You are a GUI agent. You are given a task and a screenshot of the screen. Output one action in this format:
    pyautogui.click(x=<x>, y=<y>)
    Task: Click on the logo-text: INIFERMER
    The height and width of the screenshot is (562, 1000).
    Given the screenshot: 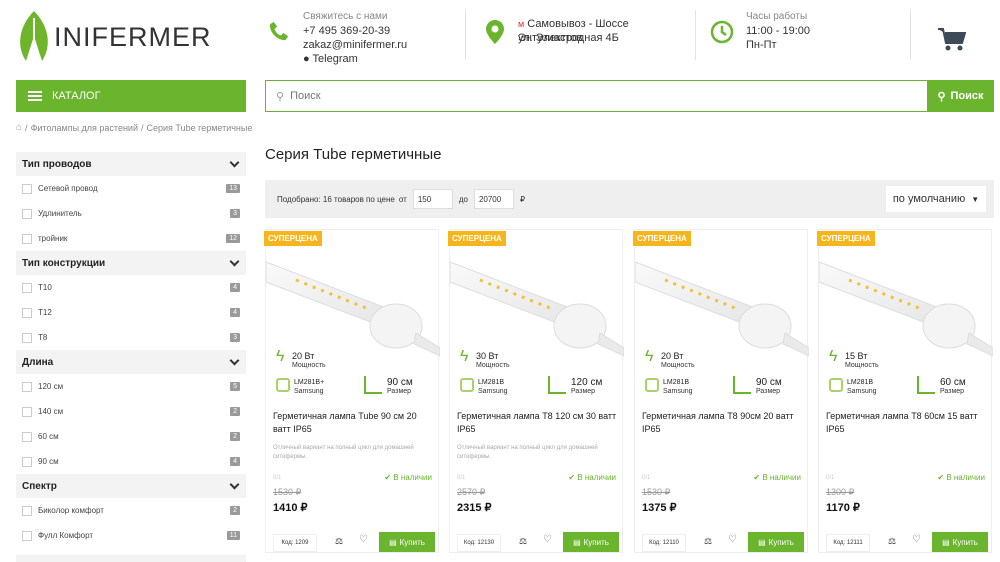 What is the action you would take?
    pyautogui.click(x=133, y=37)
    